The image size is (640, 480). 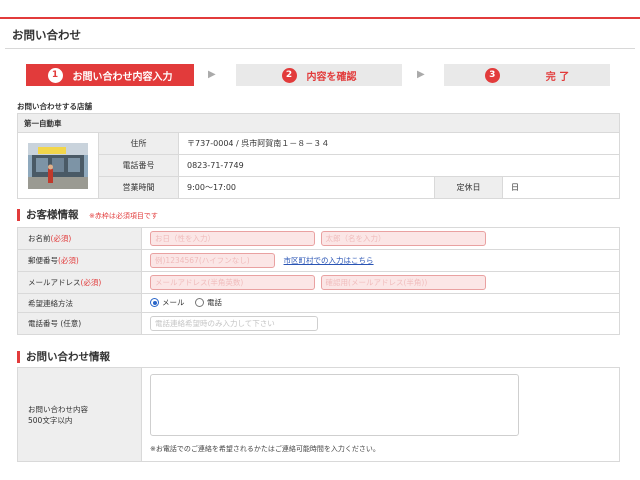 I want to click on inquiry-field-cell: ※お電話でのご連絡を希望されるかたはご連絡可能時間を入力ください。, so click(x=380, y=414).